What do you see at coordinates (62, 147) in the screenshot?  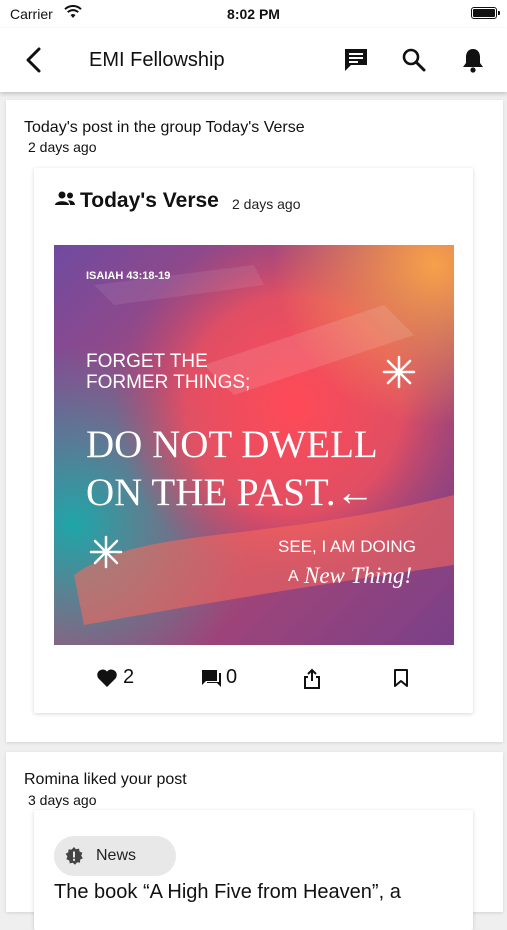 I see `feed-item-time: 2 days ago` at bounding box center [62, 147].